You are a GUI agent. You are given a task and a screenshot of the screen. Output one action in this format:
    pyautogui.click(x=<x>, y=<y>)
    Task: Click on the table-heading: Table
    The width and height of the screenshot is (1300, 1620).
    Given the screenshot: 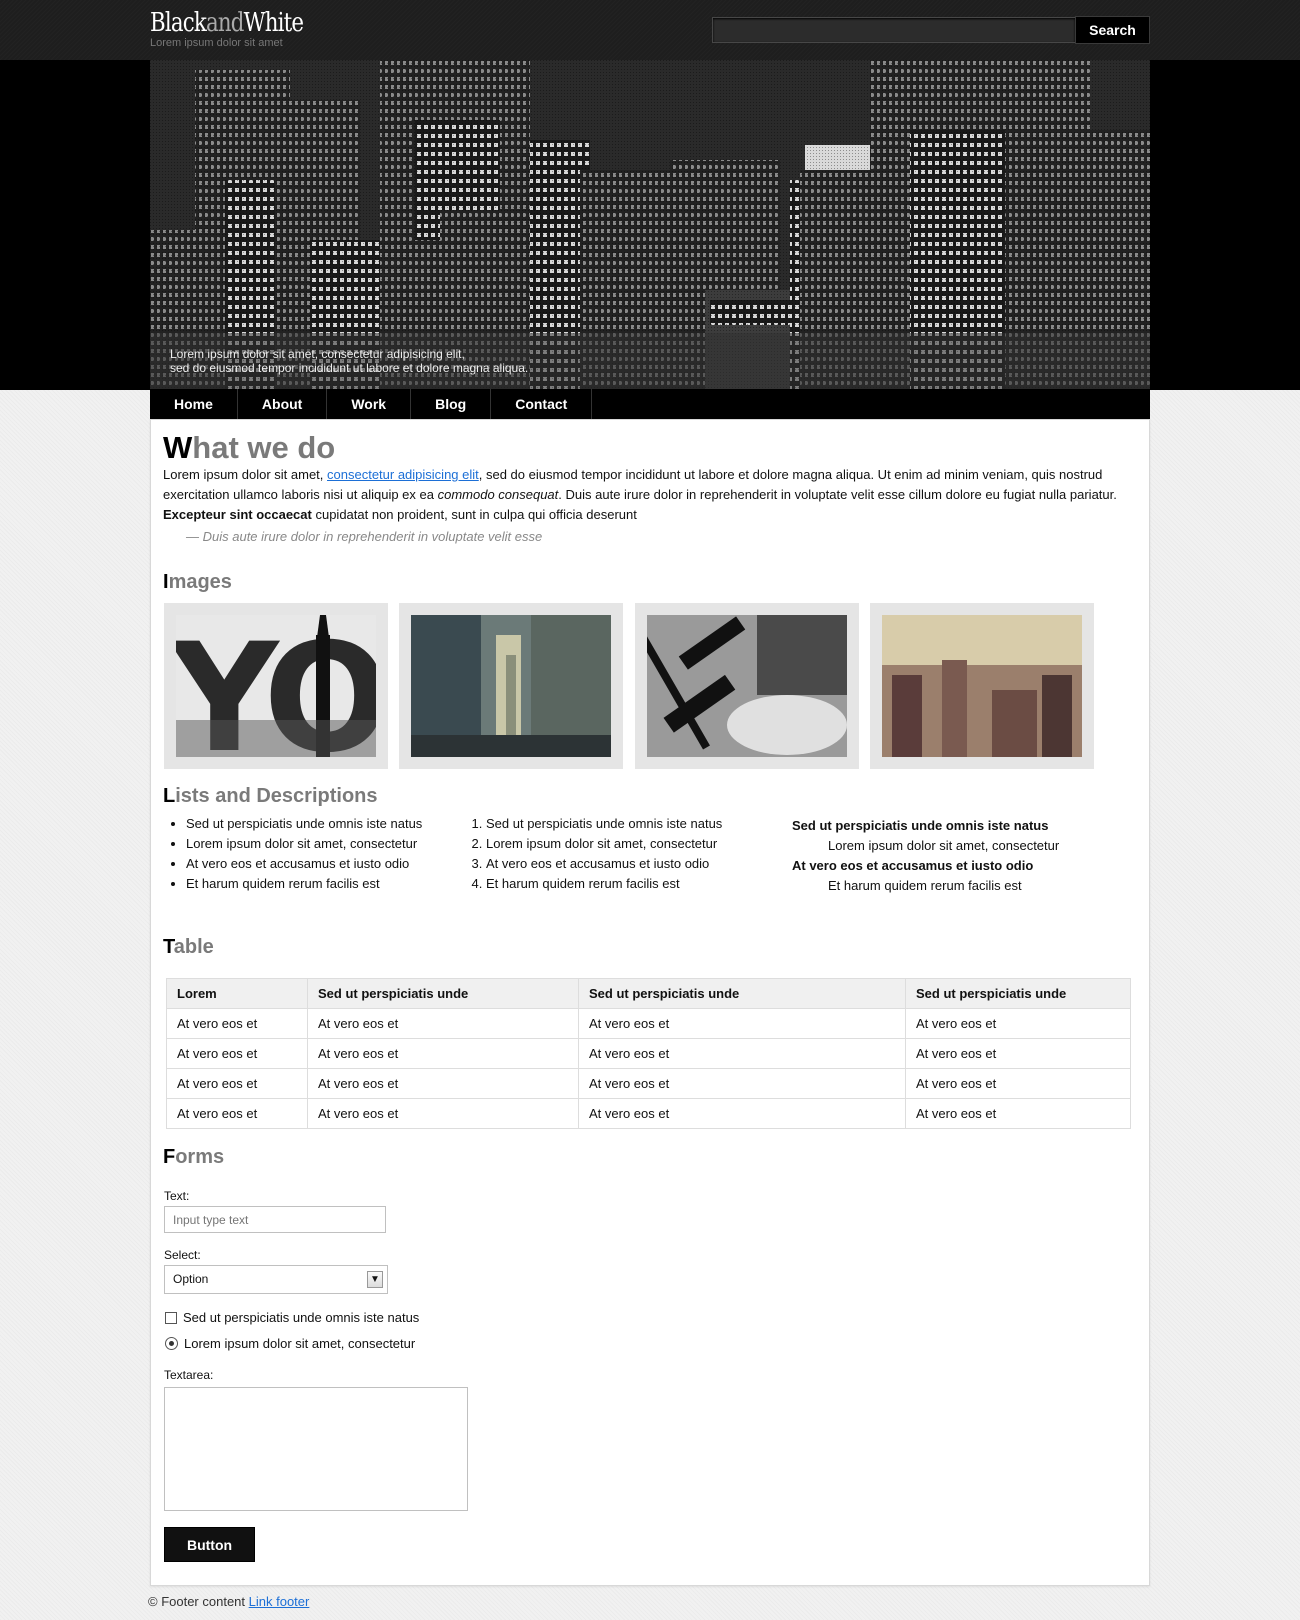 What is the action you would take?
    pyautogui.click(x=188, y=947)
    